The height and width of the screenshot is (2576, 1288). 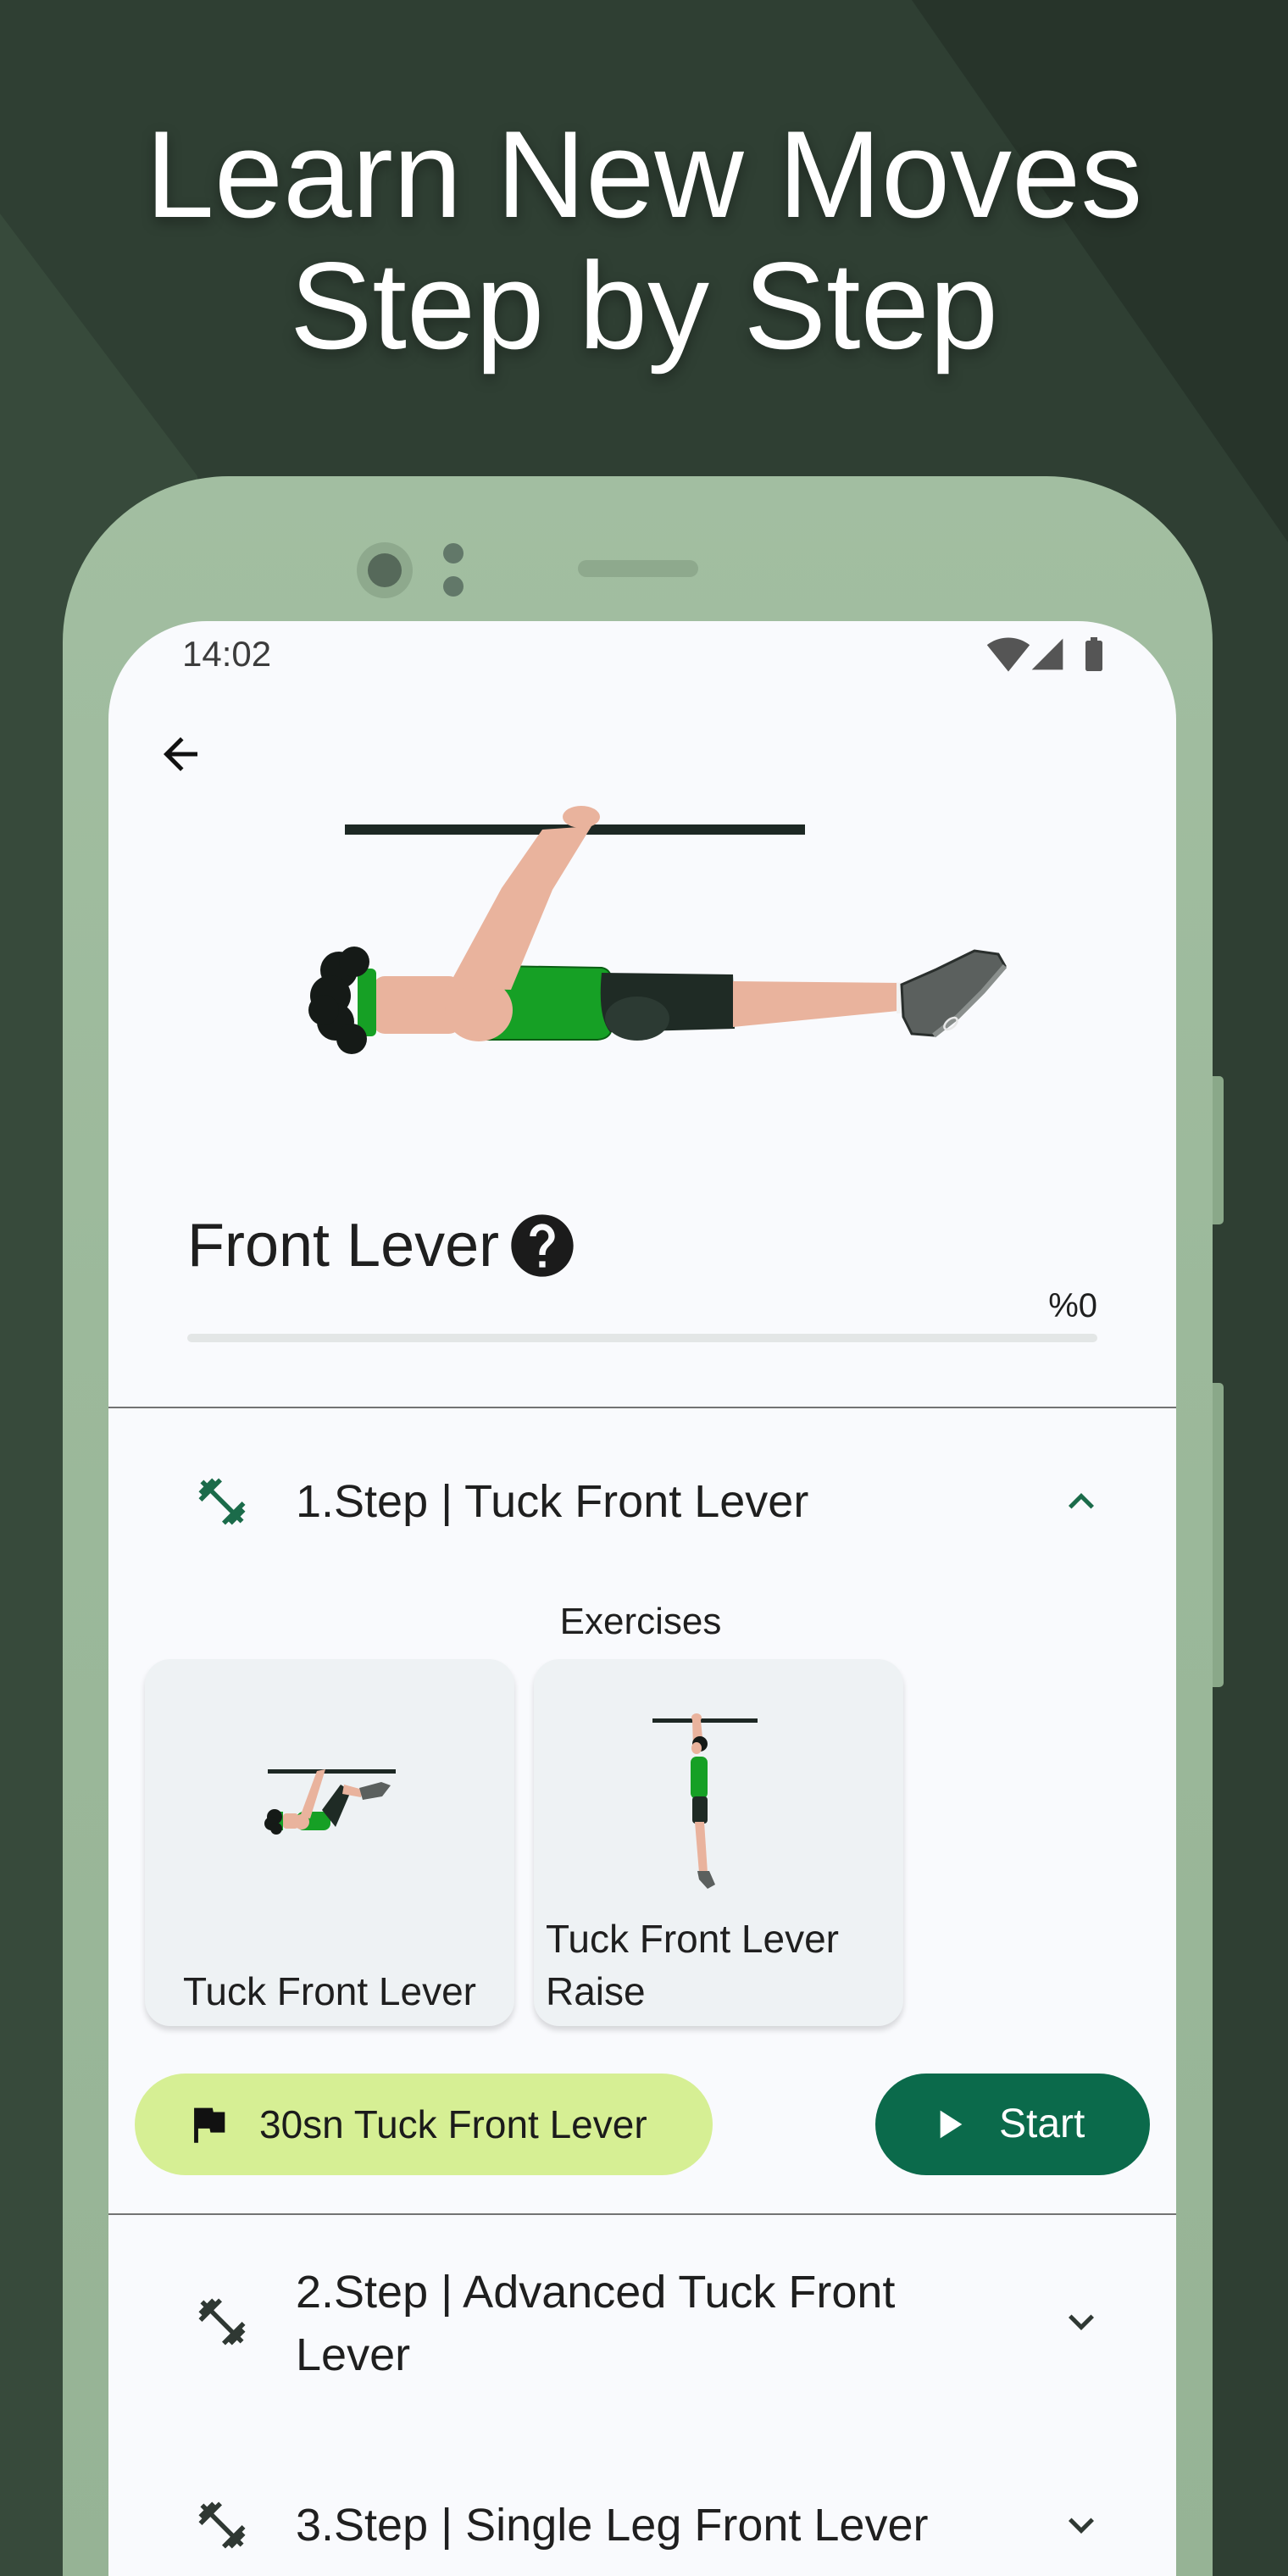 I want to click on tuck-front-lever-raise-thumbnail, so click(x=705, y=1801).